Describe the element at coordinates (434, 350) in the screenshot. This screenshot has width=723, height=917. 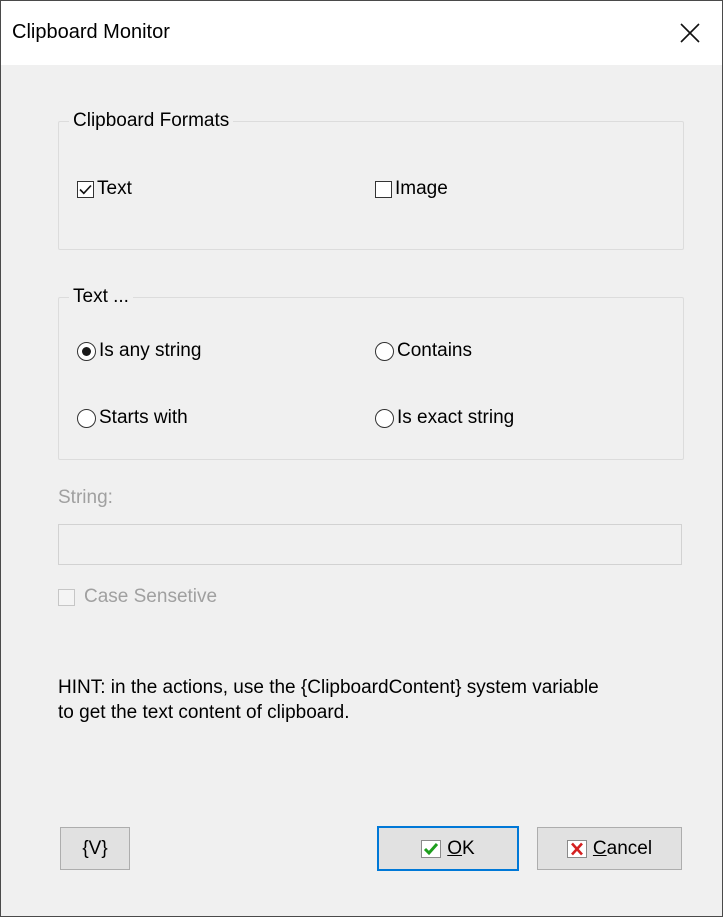
I see `radio-label: Contains` at that location.